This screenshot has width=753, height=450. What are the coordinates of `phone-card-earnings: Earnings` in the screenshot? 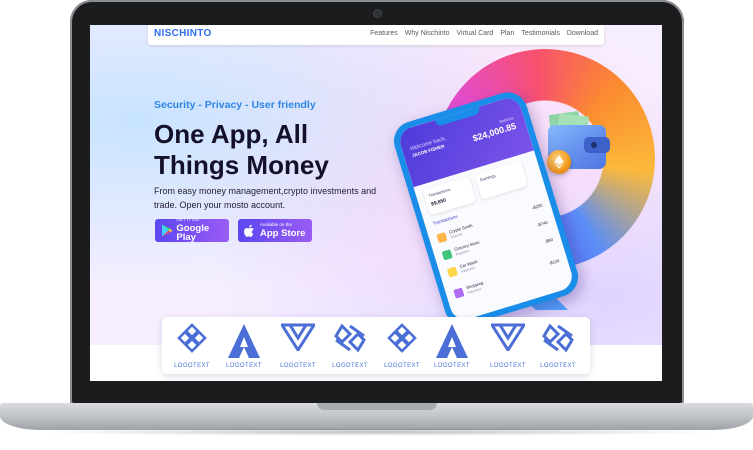 It's located at (501, 180).